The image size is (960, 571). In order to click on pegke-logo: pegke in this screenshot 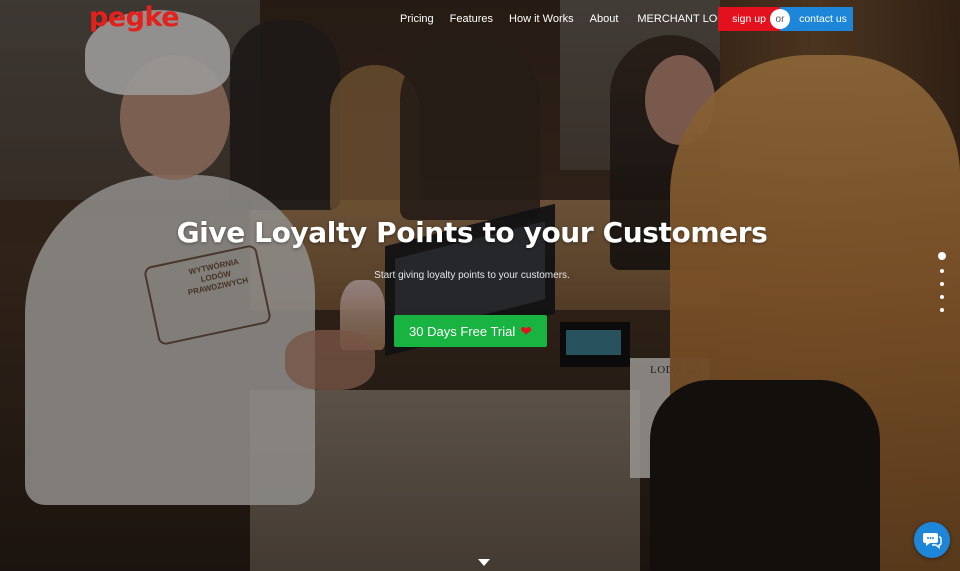, I will do `click(134, 18)`.